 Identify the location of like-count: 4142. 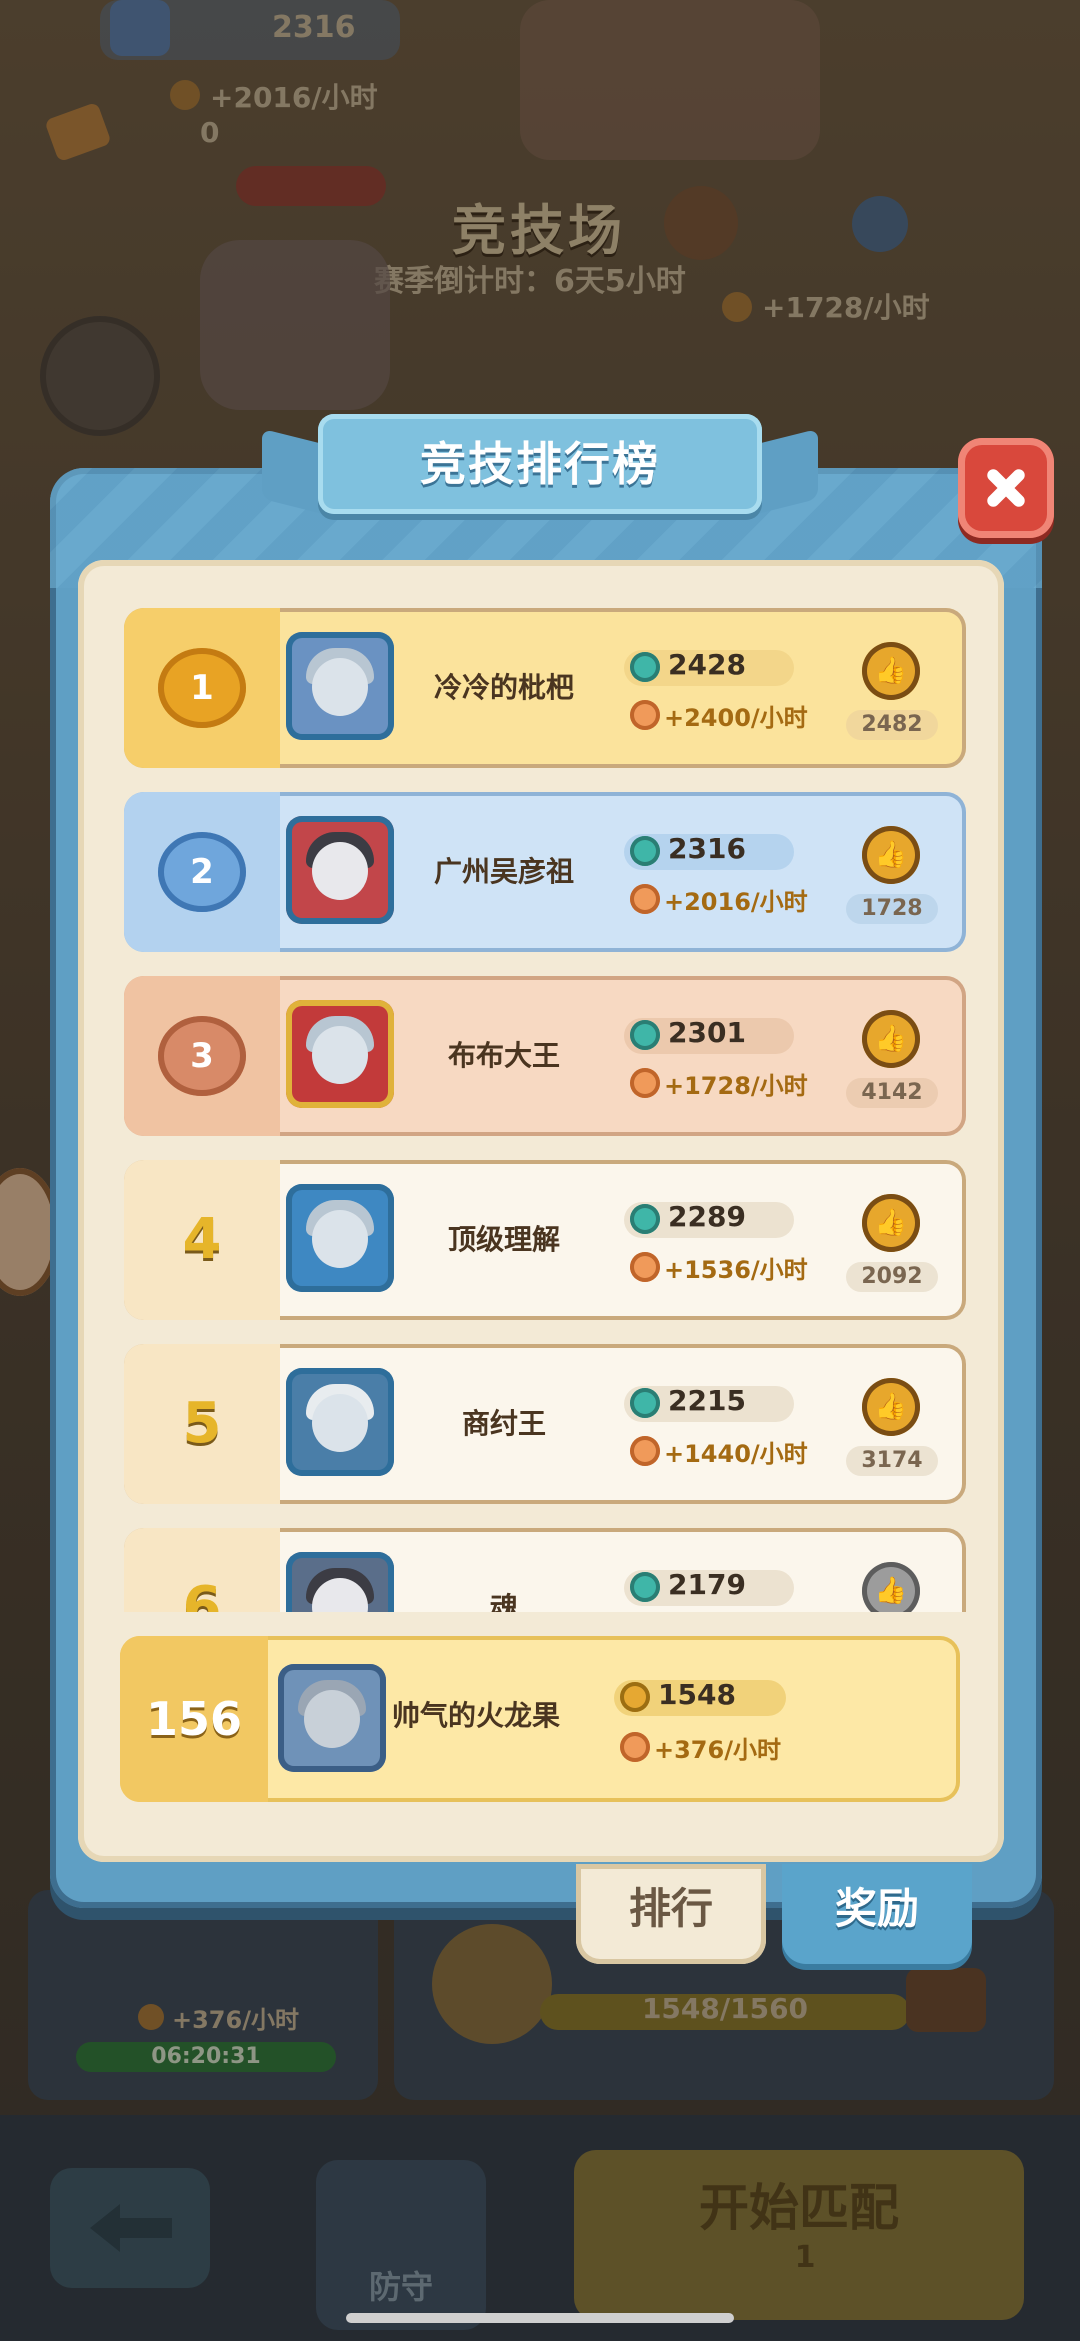
(892, 1093).